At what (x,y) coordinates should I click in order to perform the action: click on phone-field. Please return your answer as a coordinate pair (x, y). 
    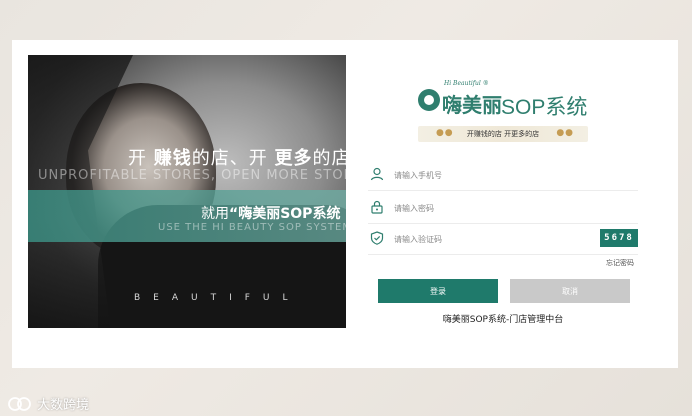
    Looking at the image, I should click on (503, 177).